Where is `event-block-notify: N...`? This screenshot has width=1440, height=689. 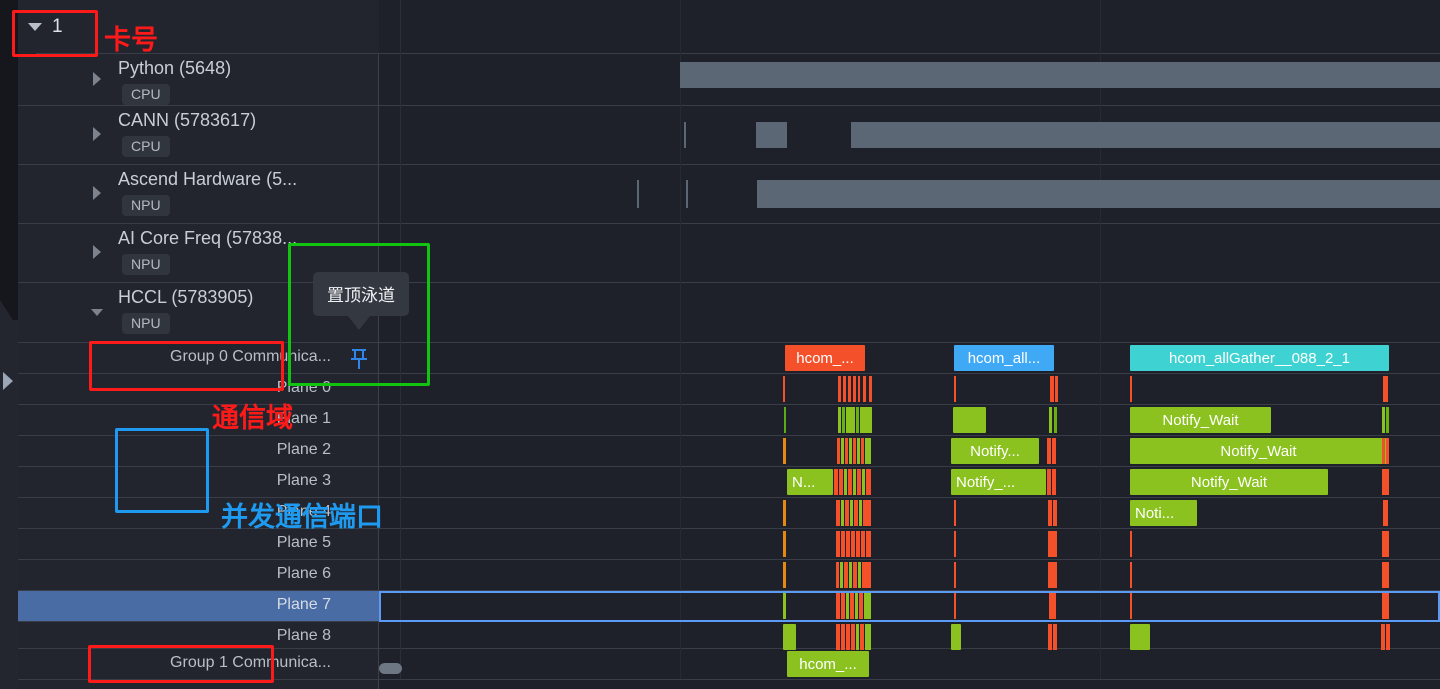
event-block-notify: N... is located at coordinates (810, 482).